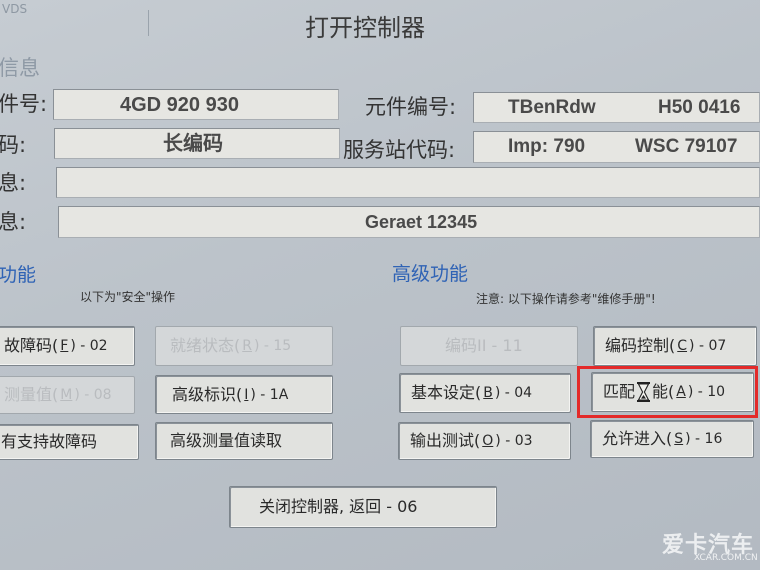 This screenshot has width=760, height=570. Describe the element at coordinates (708, 346) in the screenshot. I see `coding-control-suffix: ) - 07` at that location.